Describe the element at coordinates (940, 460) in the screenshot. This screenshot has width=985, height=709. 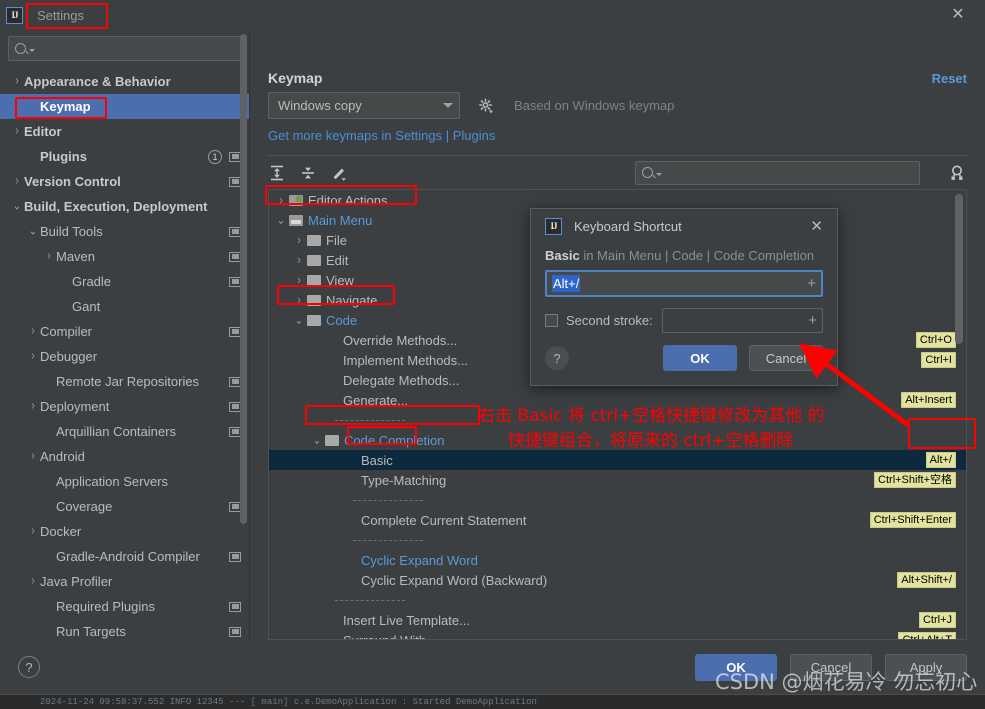
I see `shortcut-badge: Alt+/` at that location.